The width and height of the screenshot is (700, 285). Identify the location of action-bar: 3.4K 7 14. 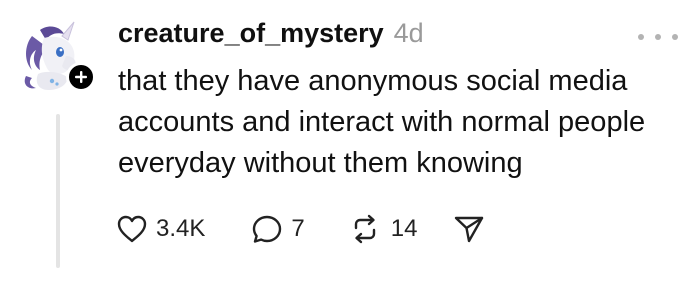
(300, 229).